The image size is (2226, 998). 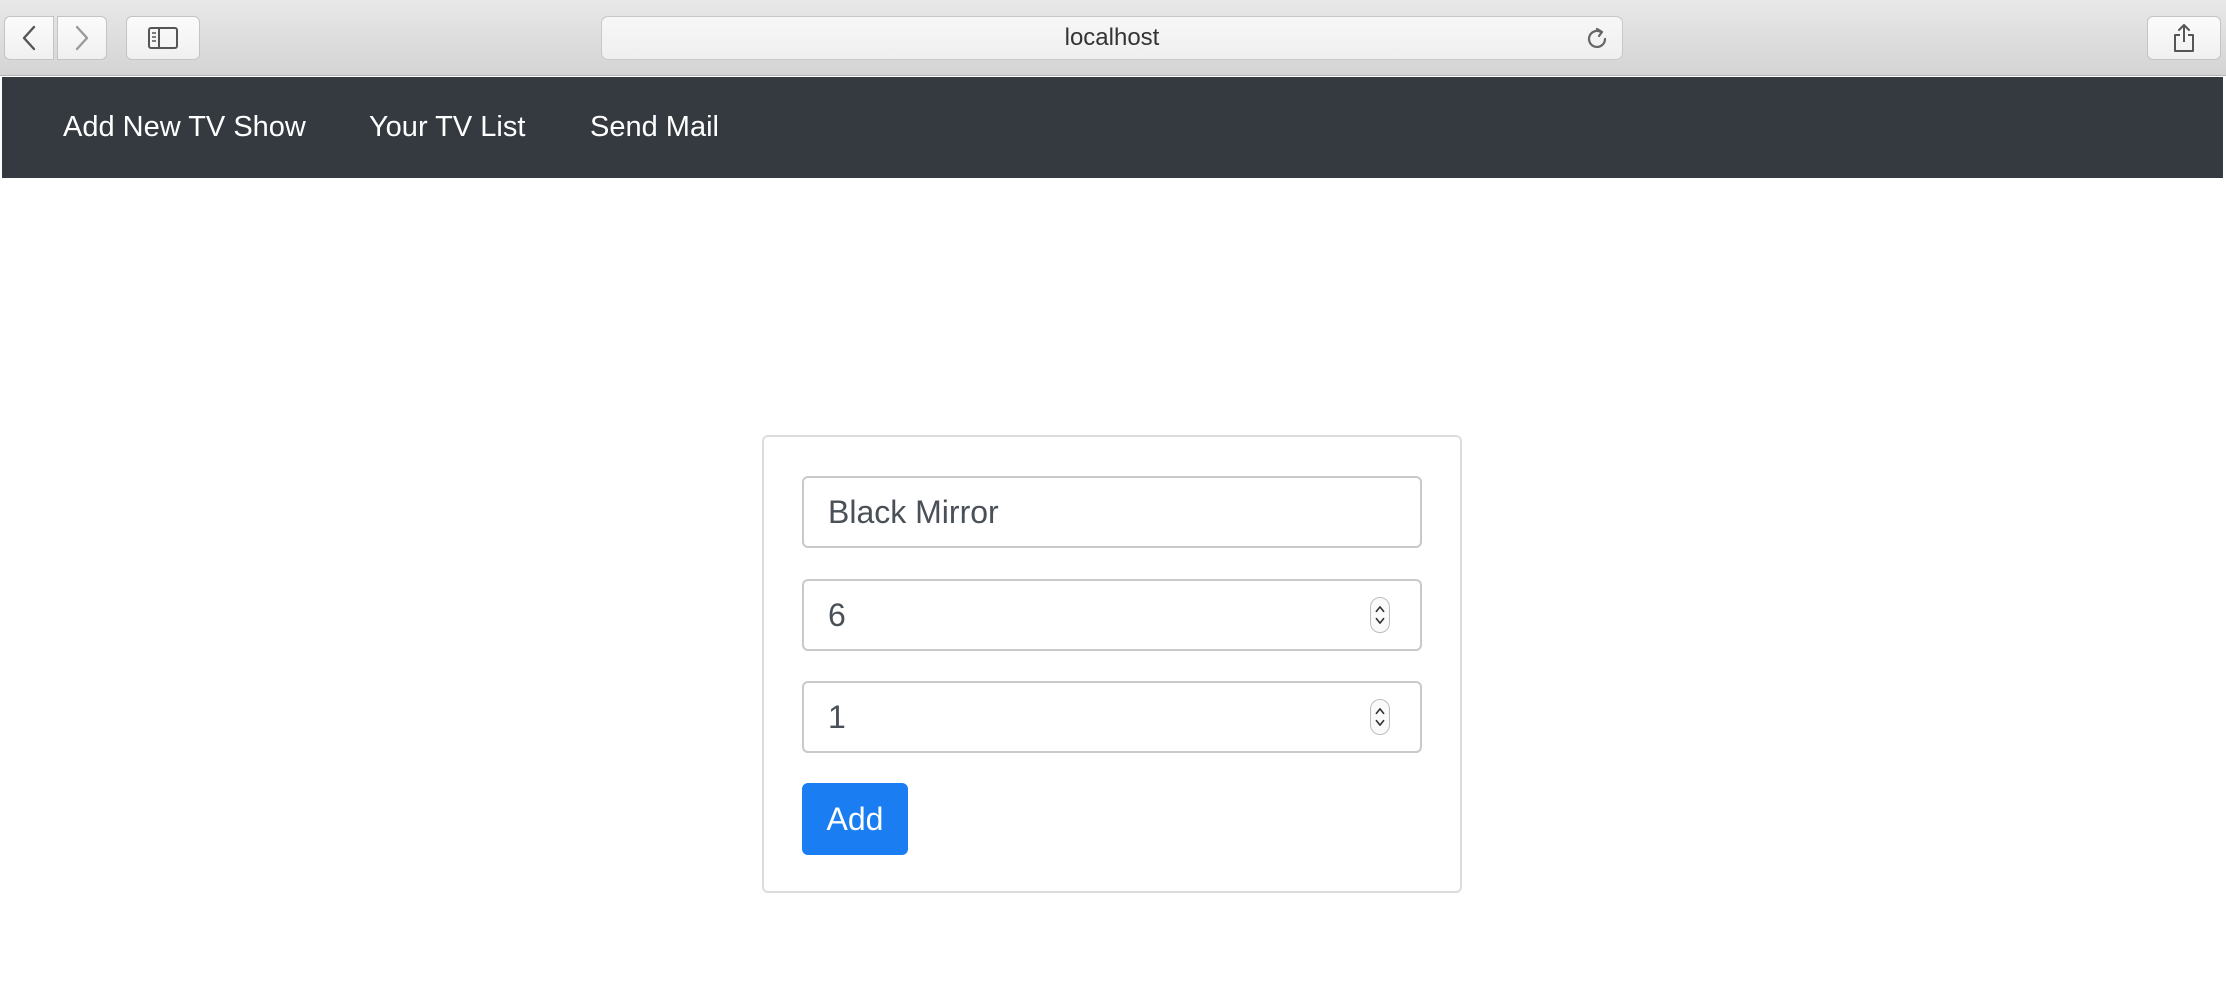 What do you see at coordinates (1112, 615) in the screenshot?
I see `seasons-number-input: 6` at bounding box center [1112, 615].